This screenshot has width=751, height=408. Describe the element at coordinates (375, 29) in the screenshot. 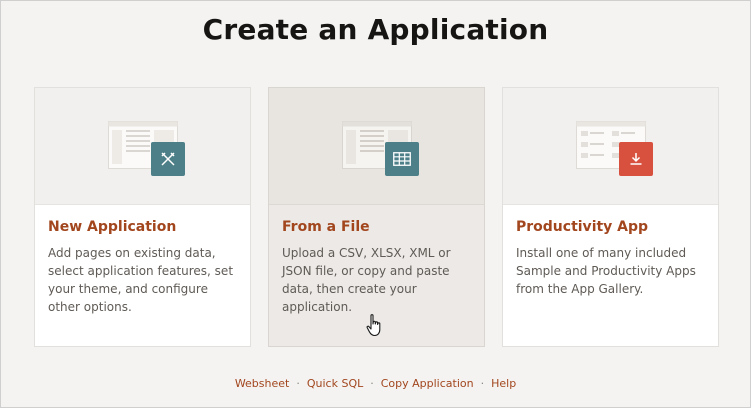

I see `page-title: Create an Application` at that location.